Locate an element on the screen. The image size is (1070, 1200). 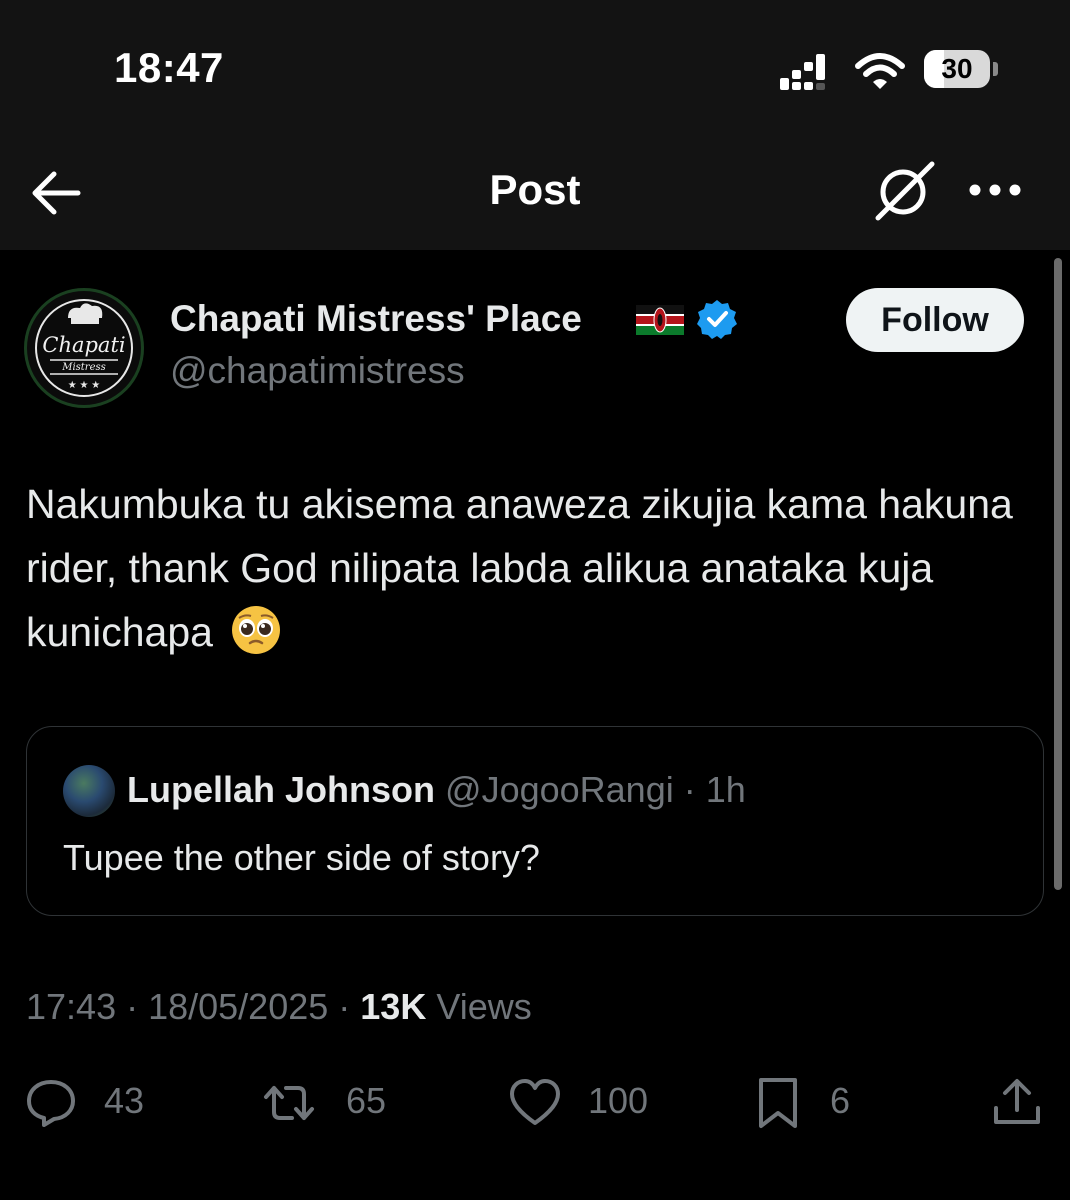
repost-count: 65 is located at coordinates (366, 1100).